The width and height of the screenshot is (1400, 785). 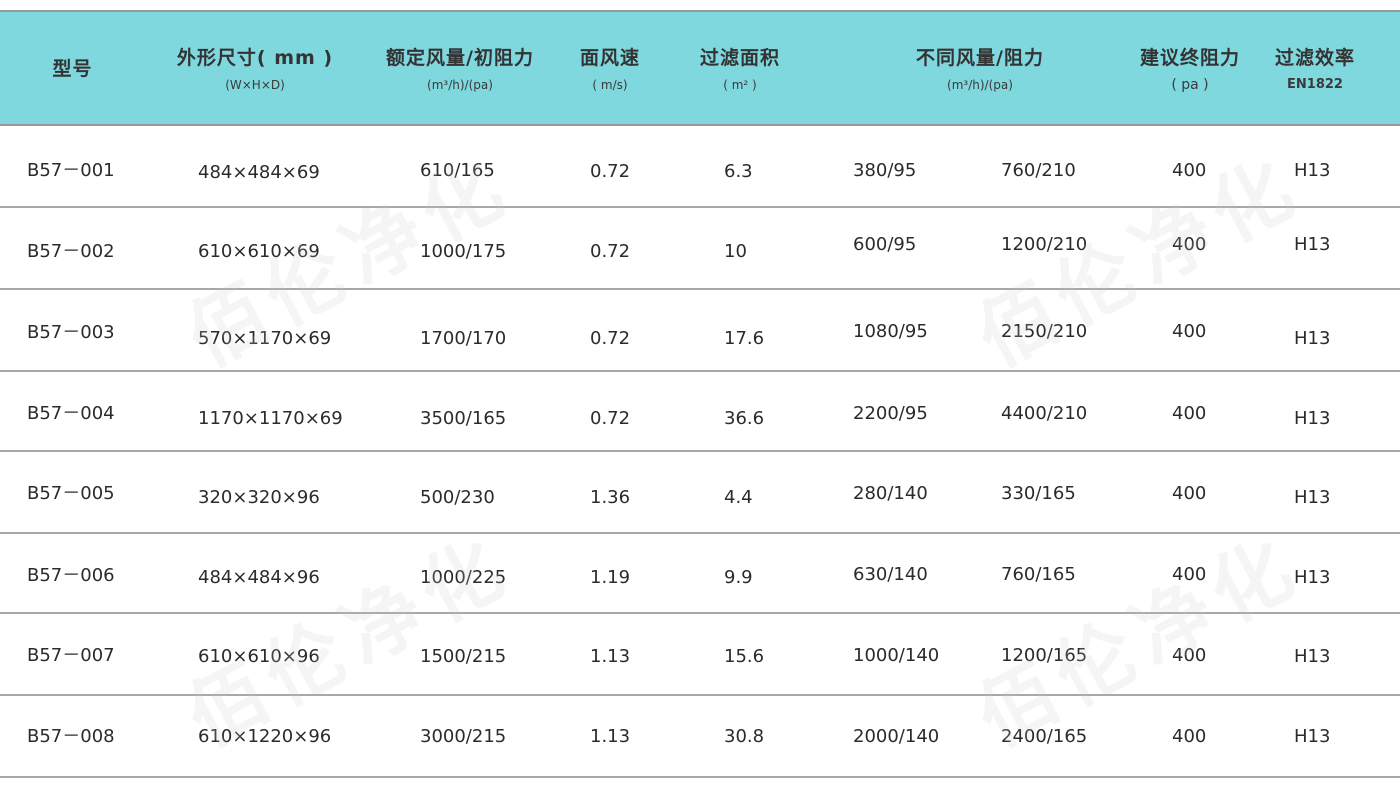 I want to click on cell-flow-1: 2200/95, so click(x=890, y=413).